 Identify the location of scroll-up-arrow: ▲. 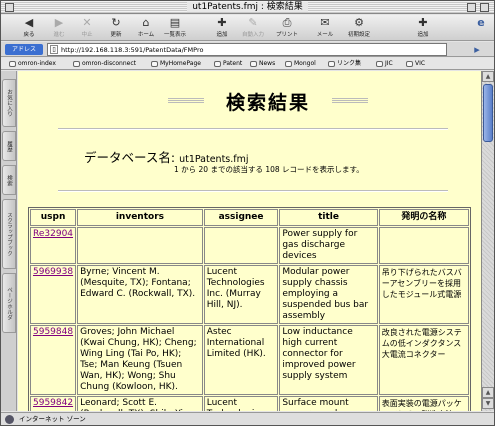
(488, 76).